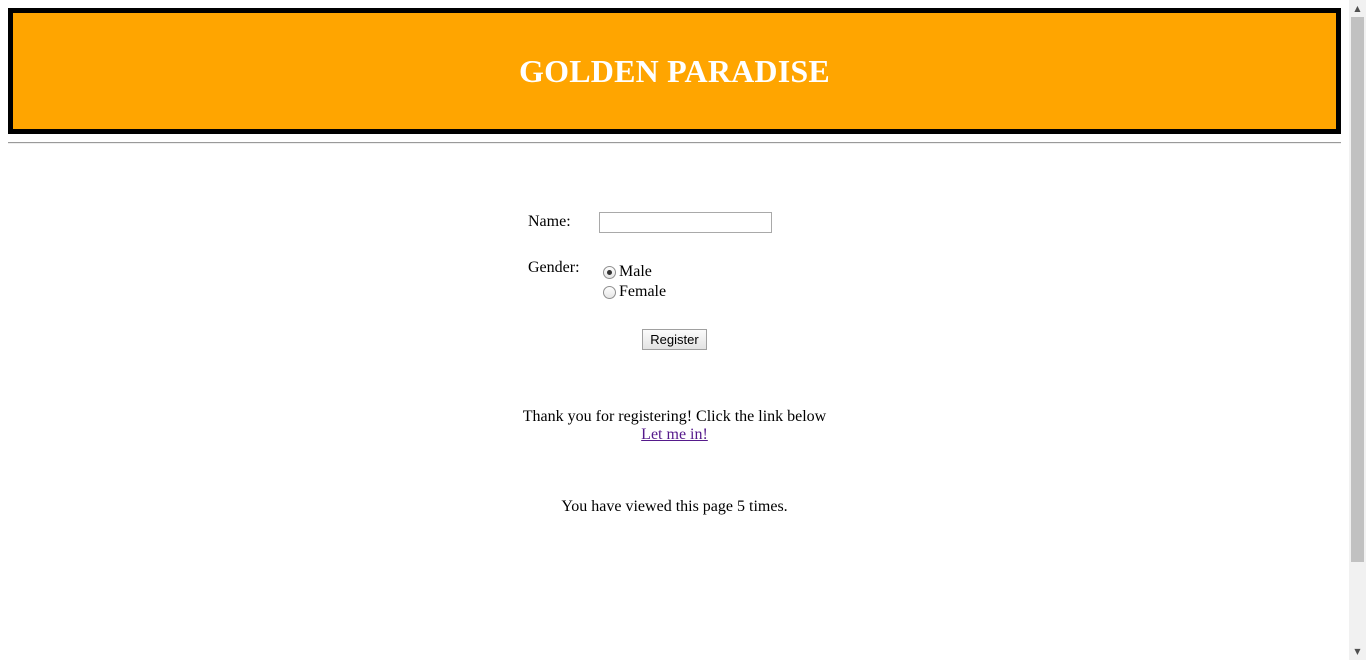  What do you see at coordinates (1357, 289) in the screenshot?
I see `scrollbar-thumb` at bounding box center [1357, 289].